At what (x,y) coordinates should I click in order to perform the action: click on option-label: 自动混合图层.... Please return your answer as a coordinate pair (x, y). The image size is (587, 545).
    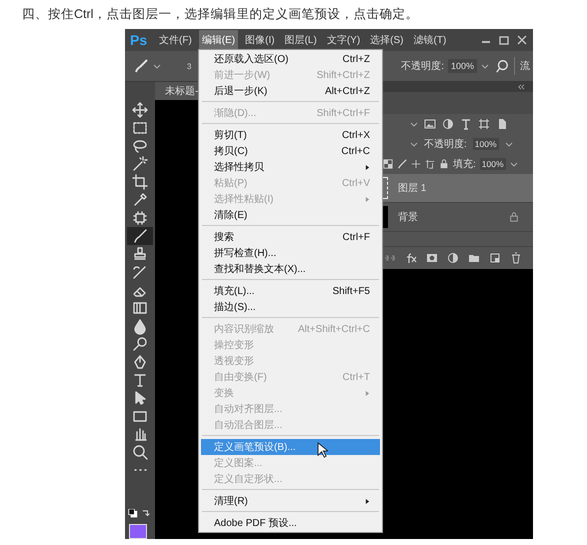
    Looking at the image, I should click on (248, 425).